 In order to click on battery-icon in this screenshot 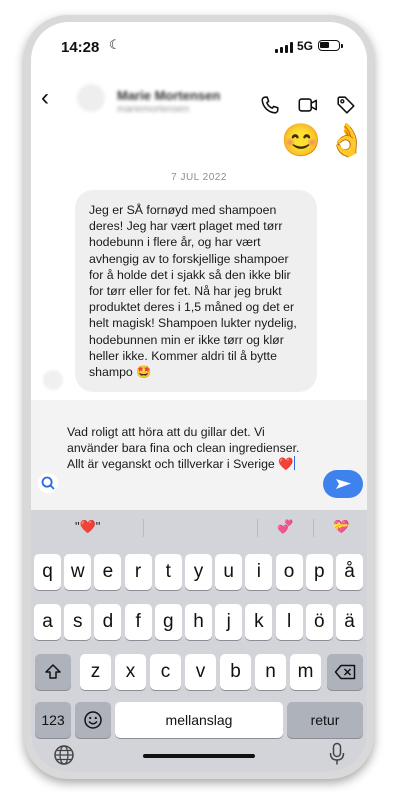, I will do `click(330, 45)`.